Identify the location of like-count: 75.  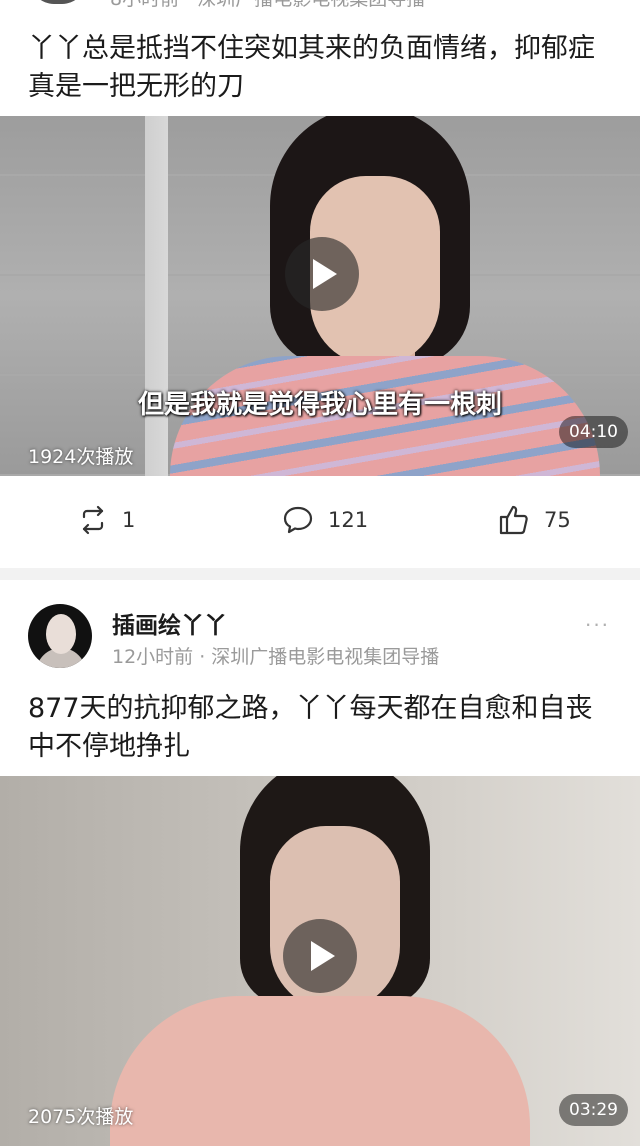
(557, 520).